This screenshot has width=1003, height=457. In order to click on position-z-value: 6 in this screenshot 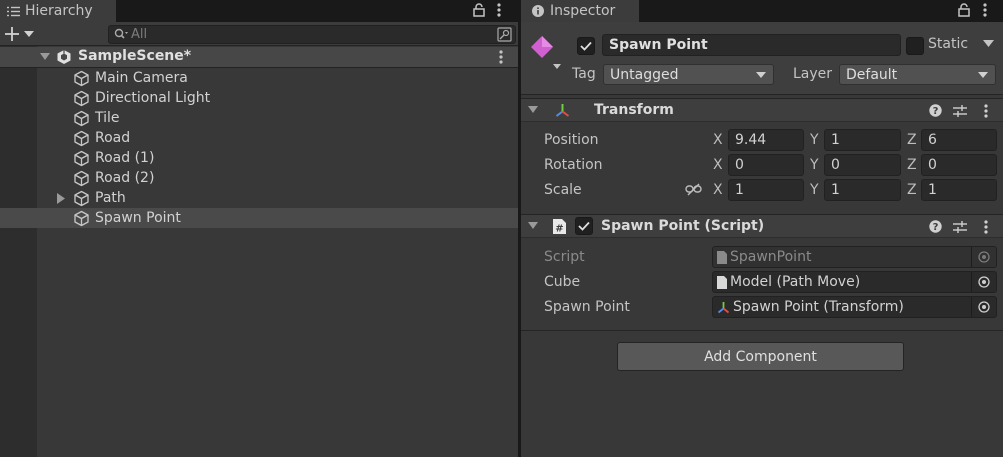, I will do `click(932, 140)`.